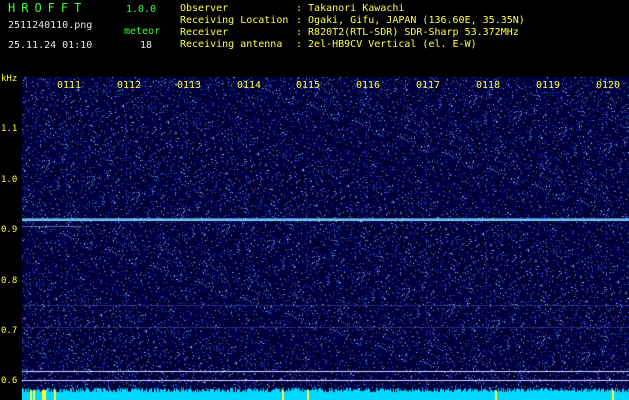 The image size is (629, 400). Describe the element at coordinates (231, 44) in the screenshot. I see `meta-key: Receiving antenna` at that location.